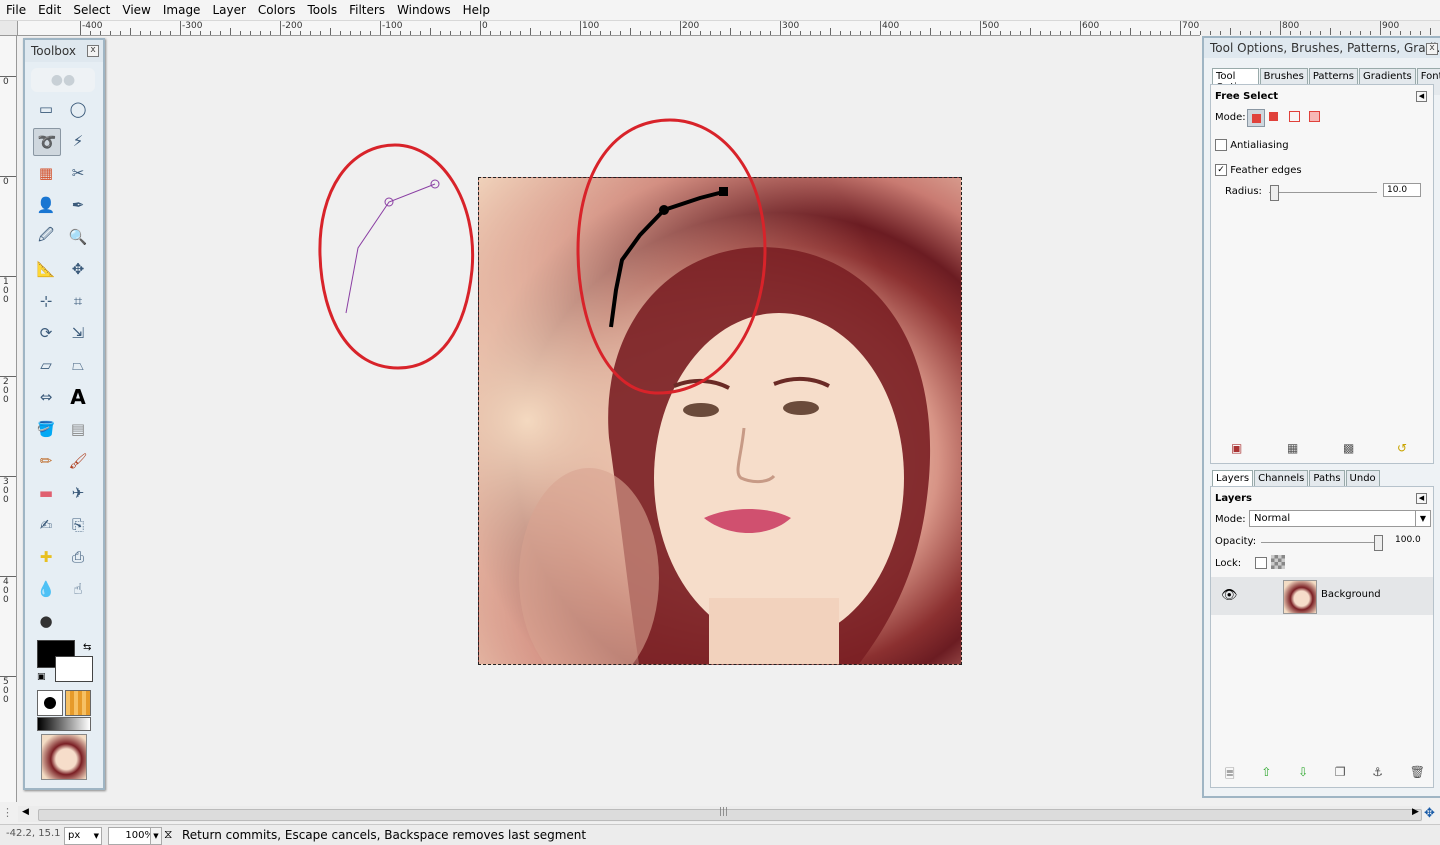 This screenshot has height=845, width=1440. I want to click on lock-alpha-icon, so click(1278, 562).